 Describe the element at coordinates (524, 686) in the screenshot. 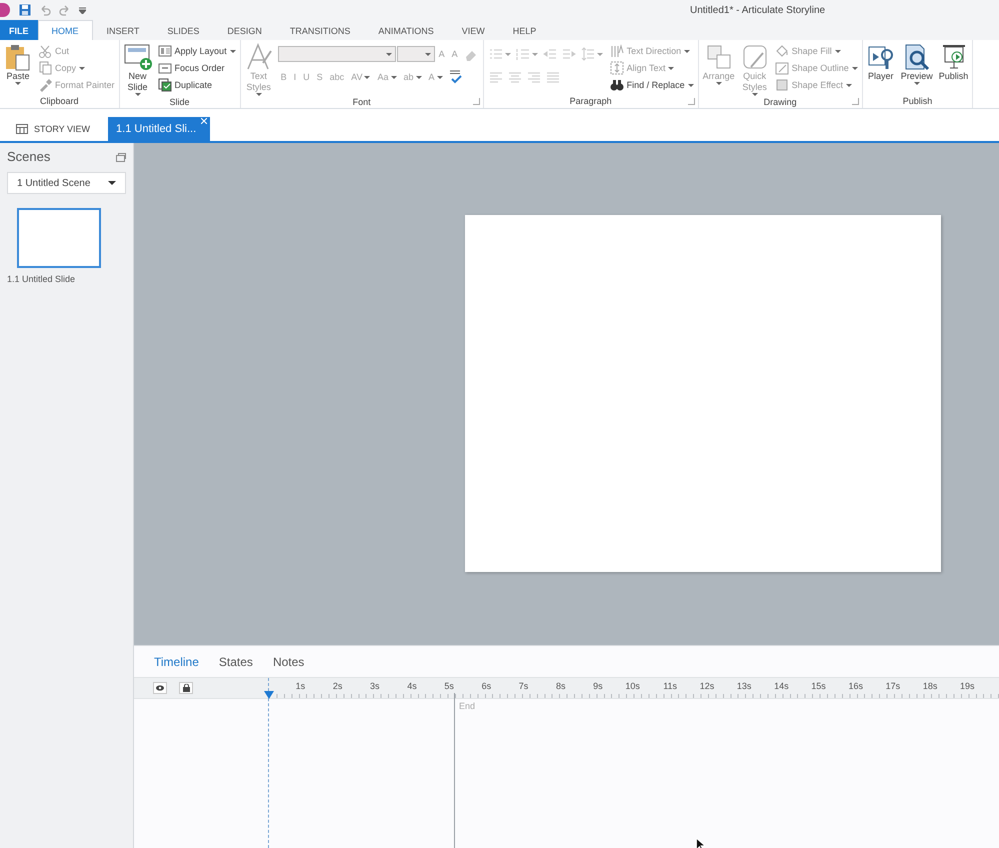

I see `tick-label: 7s` at that location.